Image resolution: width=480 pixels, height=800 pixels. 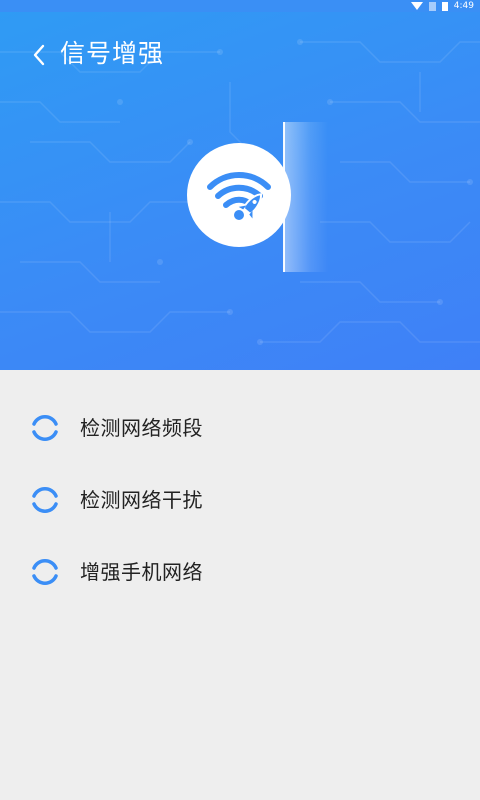 I want to click on scan-line-decoration, so click(x=284, y=197).